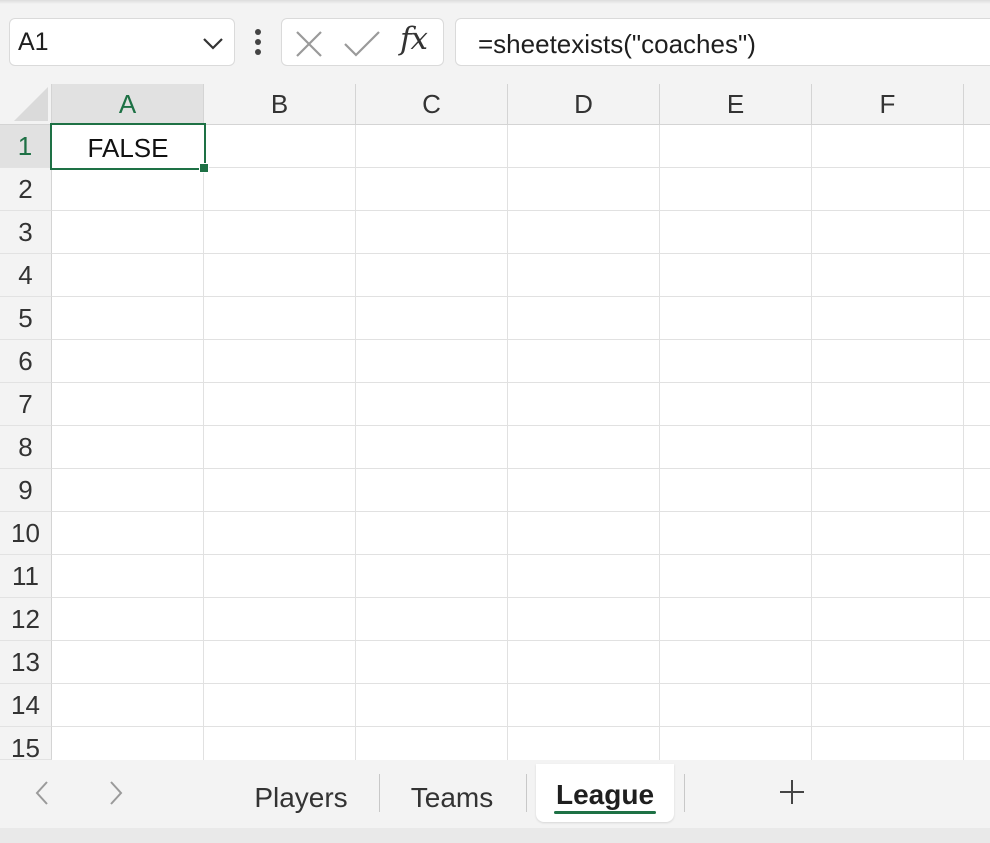  What do you see at coordinates (26, 662) in the screenshot?
I see `row-header-13: 13` at bounding box center [26, 662].